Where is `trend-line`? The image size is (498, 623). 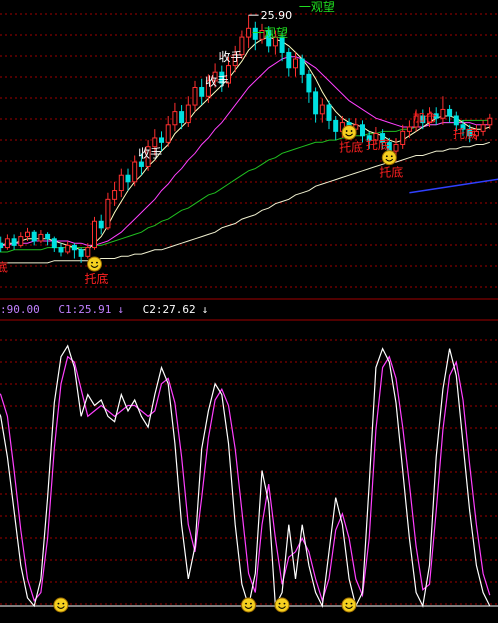 trend-line is located at coordinates (453, 186).